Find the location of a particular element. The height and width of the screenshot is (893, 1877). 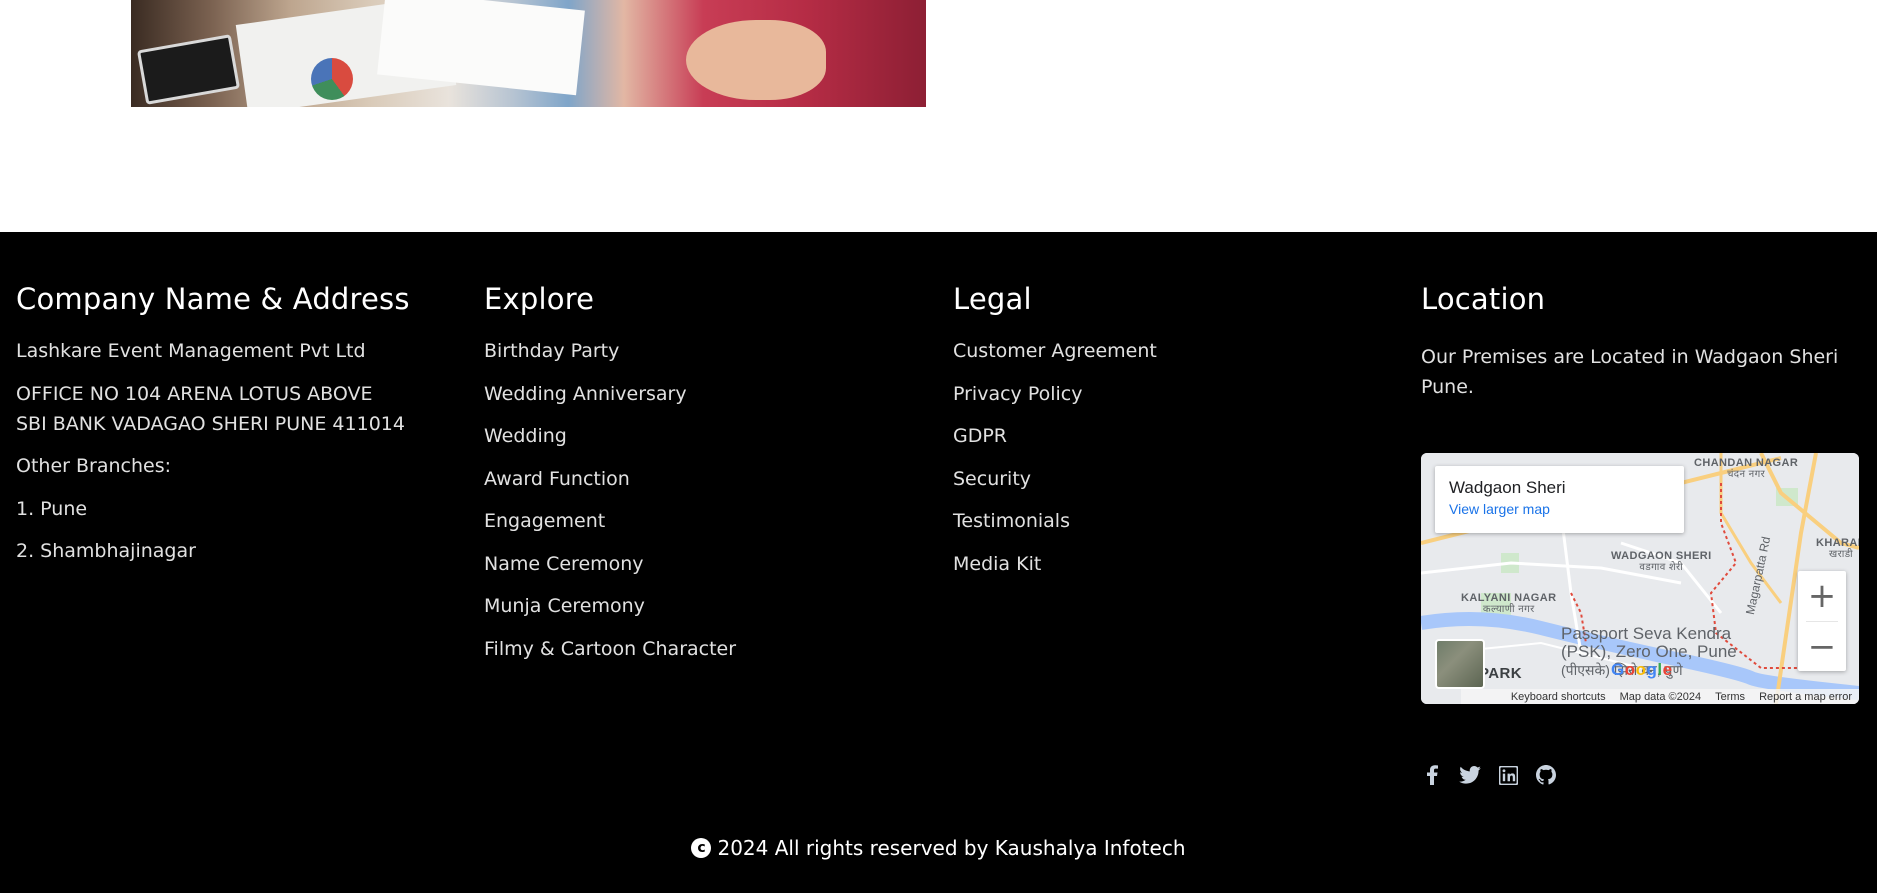

map-label-wadgaon-sheri: WADGAON SHERI वडगाव शेरी is located at coordinates (1661, 561).